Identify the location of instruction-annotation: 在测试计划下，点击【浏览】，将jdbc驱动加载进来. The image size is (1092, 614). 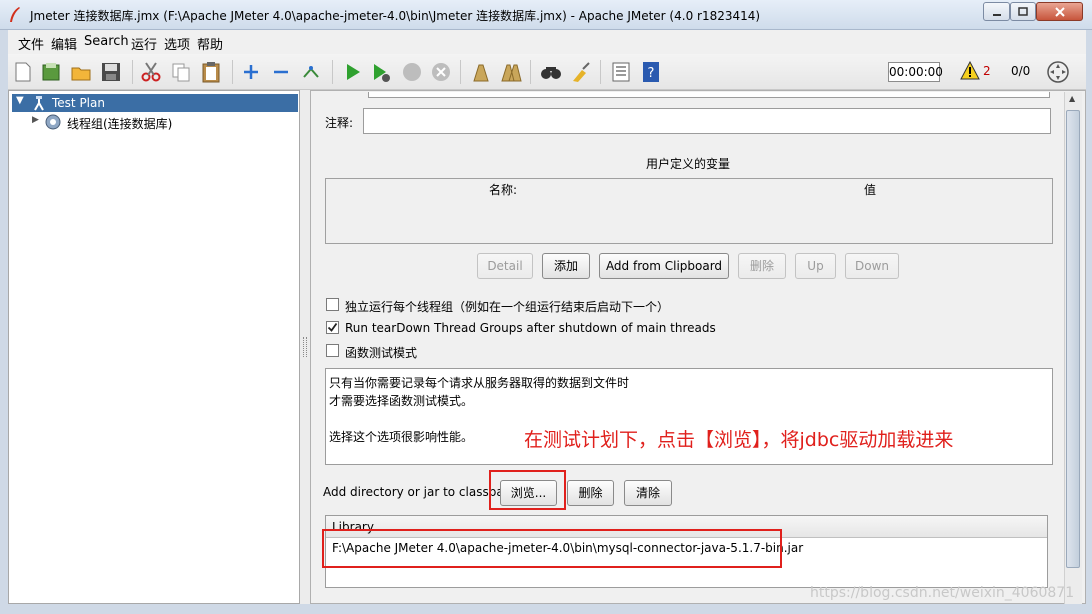
(739, 440).